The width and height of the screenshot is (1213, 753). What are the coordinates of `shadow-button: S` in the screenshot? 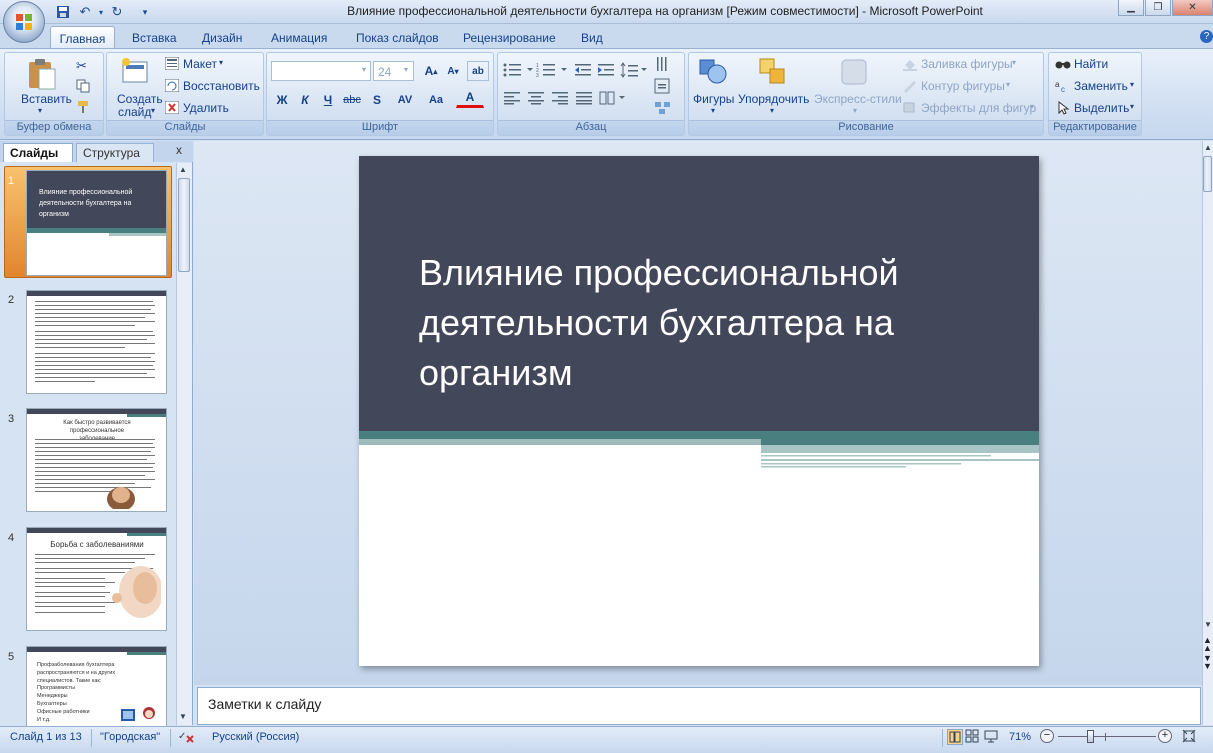 It's located at (377, 100).